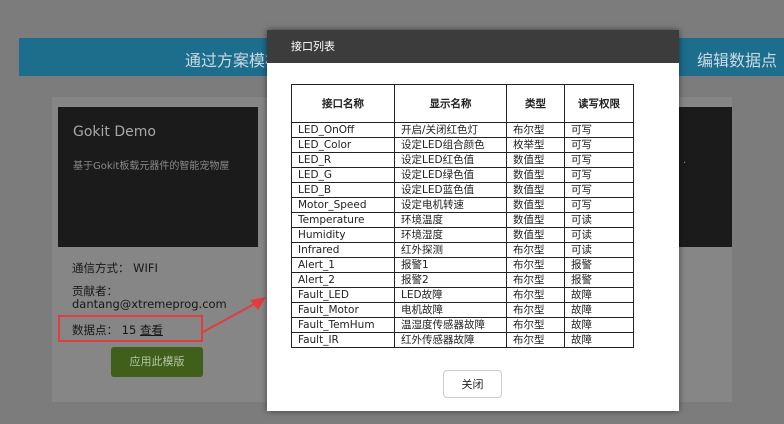 The image size is (784, 424). What do you see at coordinates (450, 280) in the screenshot?
I see `display-name-cell: 报警2` at bounding box center [450, 280].